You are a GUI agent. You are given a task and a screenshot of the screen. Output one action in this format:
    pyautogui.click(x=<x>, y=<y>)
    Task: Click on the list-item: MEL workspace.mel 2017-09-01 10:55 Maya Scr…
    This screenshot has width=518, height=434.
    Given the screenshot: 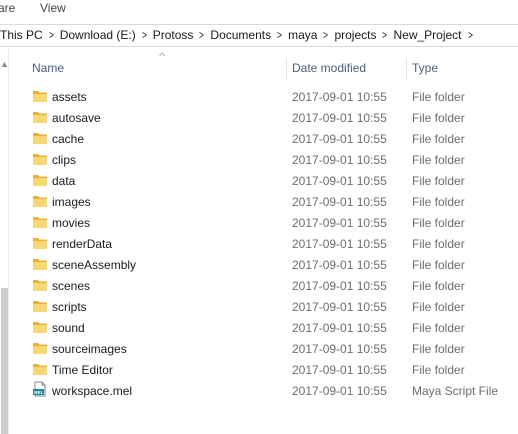 What is the action you would take?
    pyautogui.click(x=264, y=390)
    